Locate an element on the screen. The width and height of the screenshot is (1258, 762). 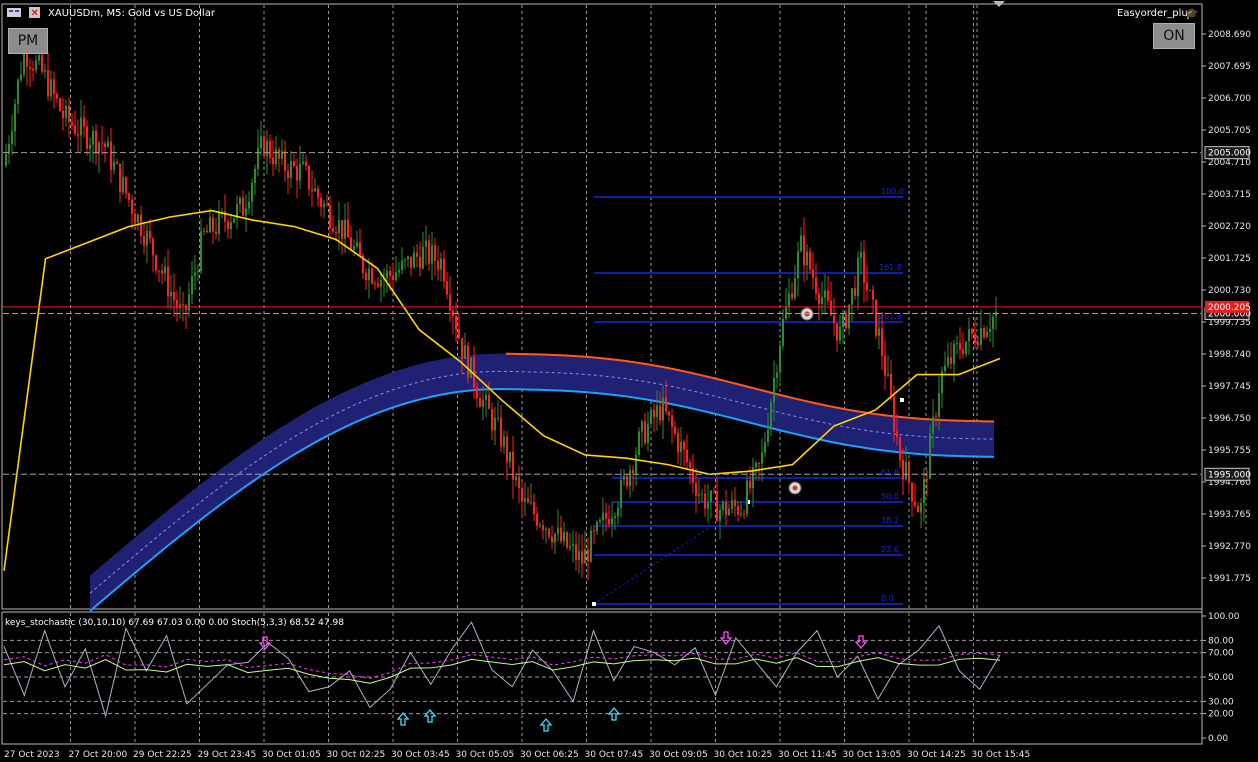
price-tick-label: 1993.765 is located at coordinates (1229, 515).